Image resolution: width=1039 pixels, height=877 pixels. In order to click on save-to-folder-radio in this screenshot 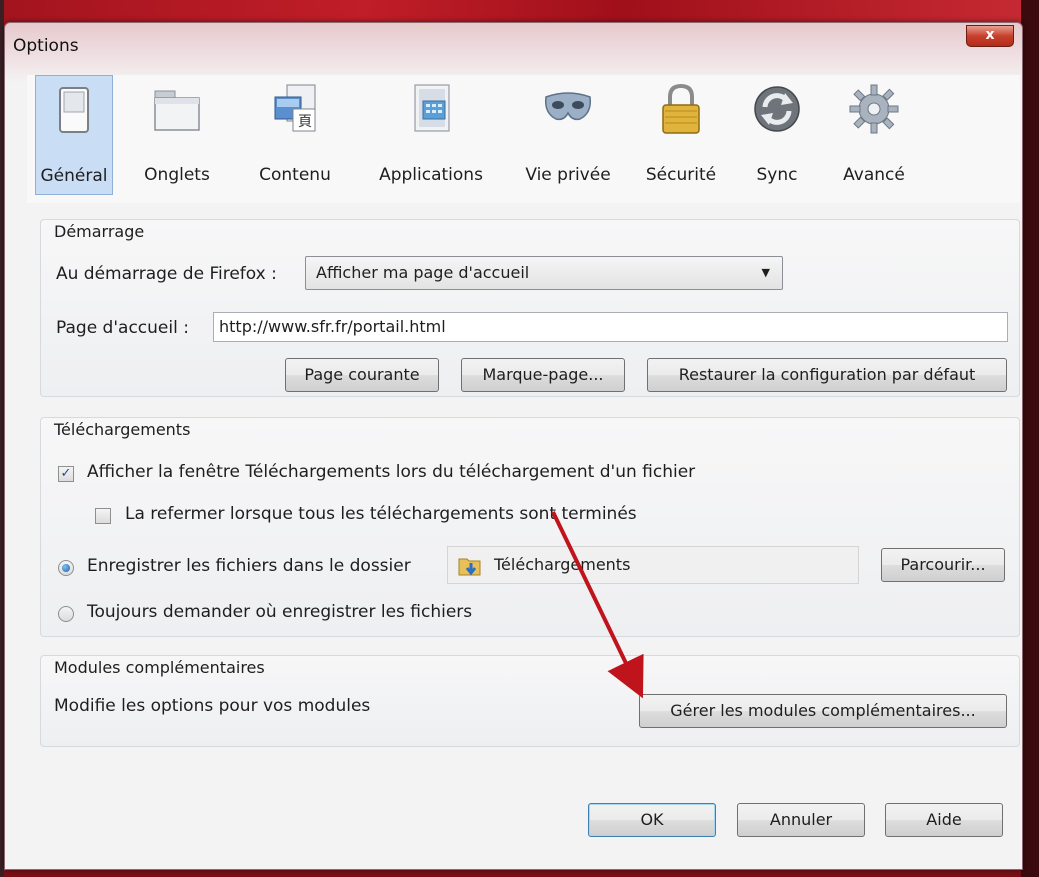, I will do `click(66, 568)`.